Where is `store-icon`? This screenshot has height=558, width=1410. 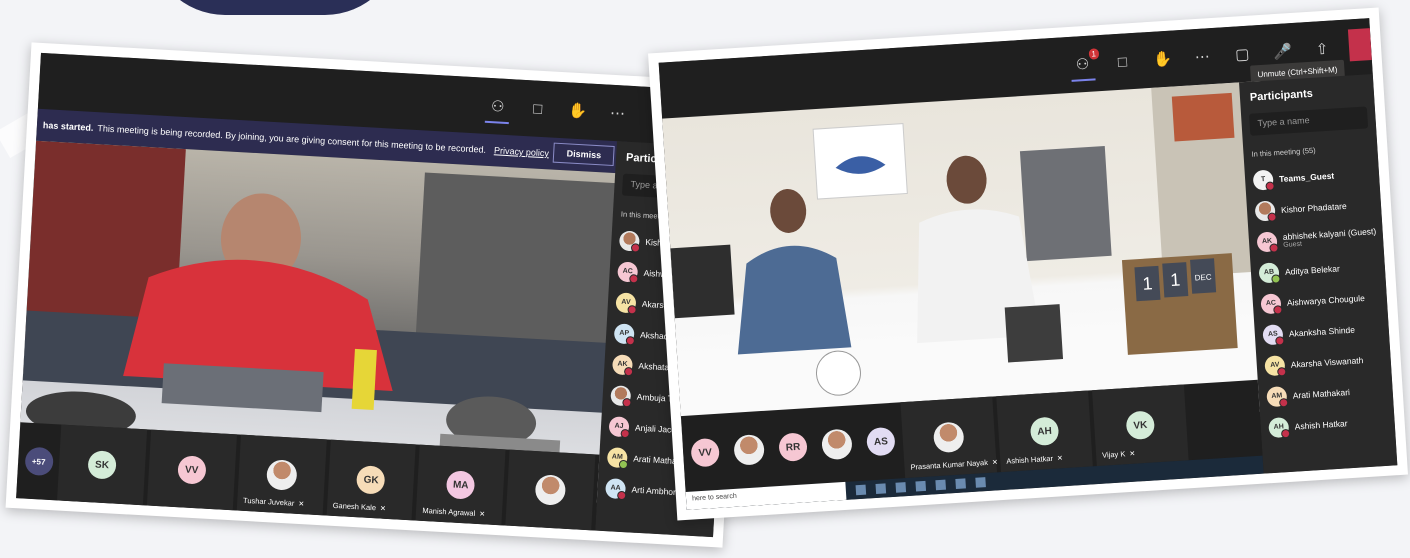 store-icon is located at coordinates (921, 486).